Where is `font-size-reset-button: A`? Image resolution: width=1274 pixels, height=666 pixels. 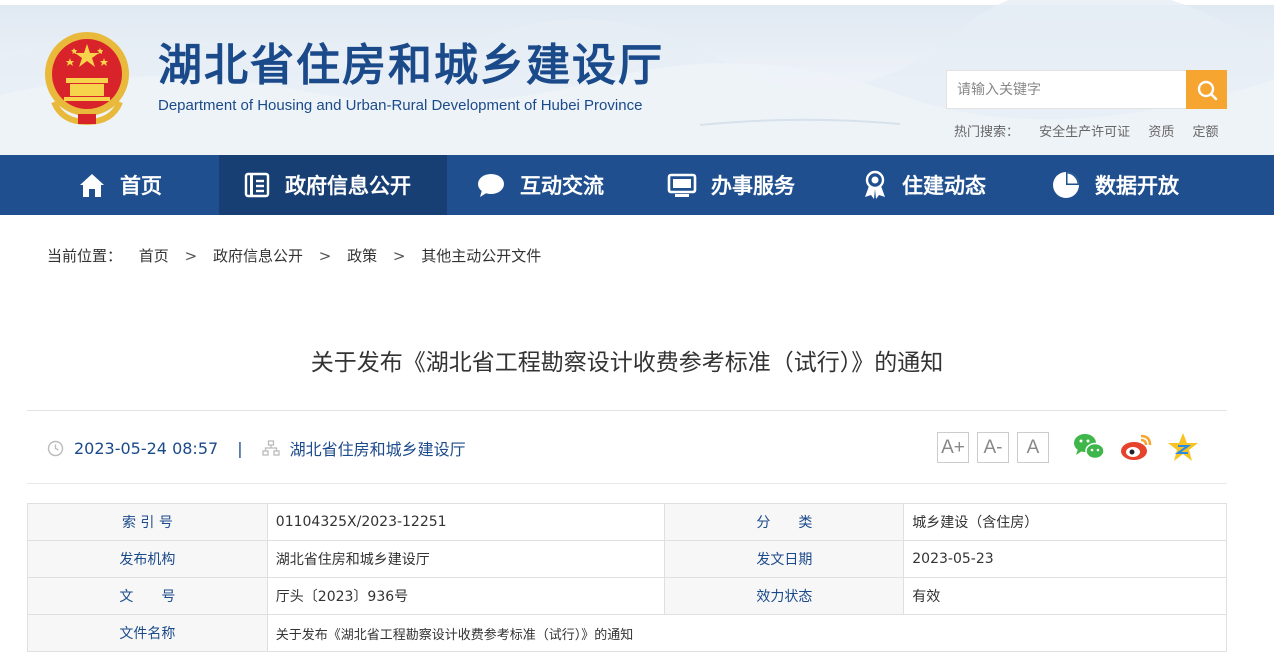
font-size-reset-button: A is located at coordinates (1033, 447).